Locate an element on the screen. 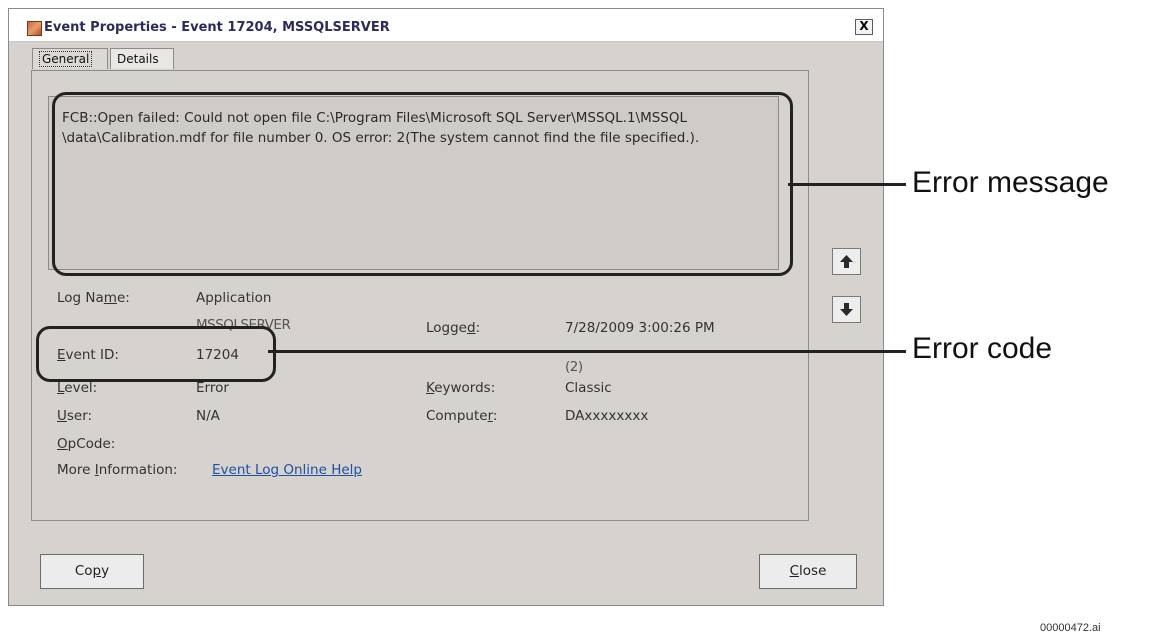 Image resolution: width=1157 pixels, height=636 pixels. figure-code: 00000472.ai is located at coordinates (1070, 628).